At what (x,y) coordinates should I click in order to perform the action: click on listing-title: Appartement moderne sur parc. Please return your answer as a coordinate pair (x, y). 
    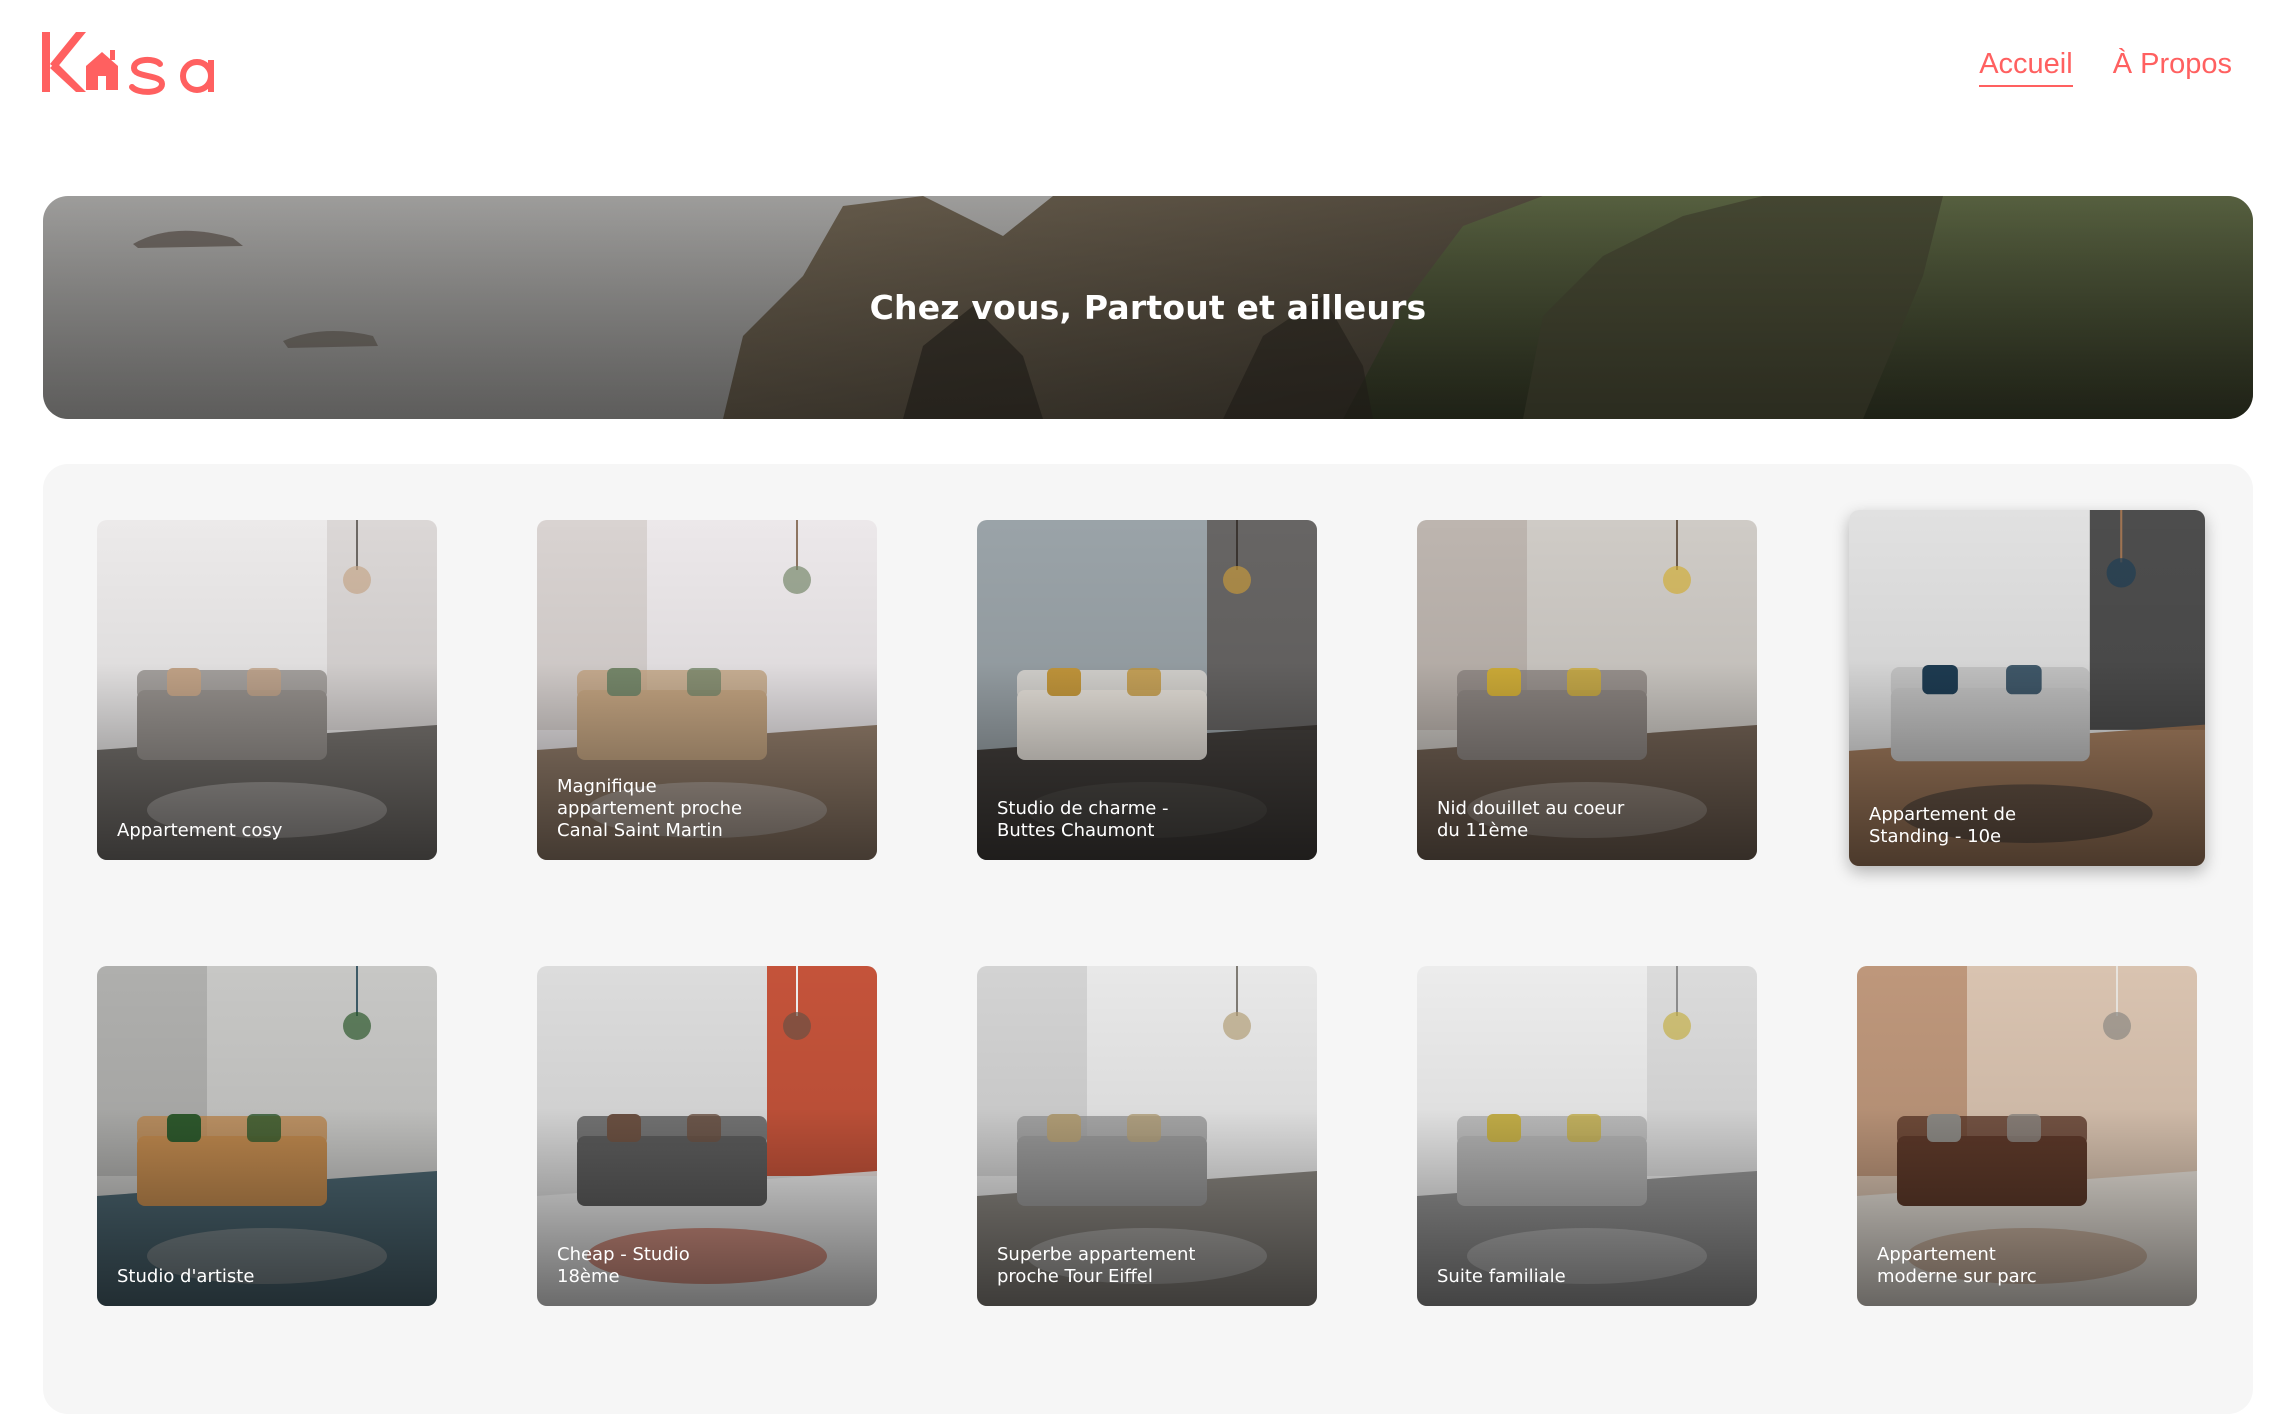
    Looking at the image, I should click on (1957, 1265).